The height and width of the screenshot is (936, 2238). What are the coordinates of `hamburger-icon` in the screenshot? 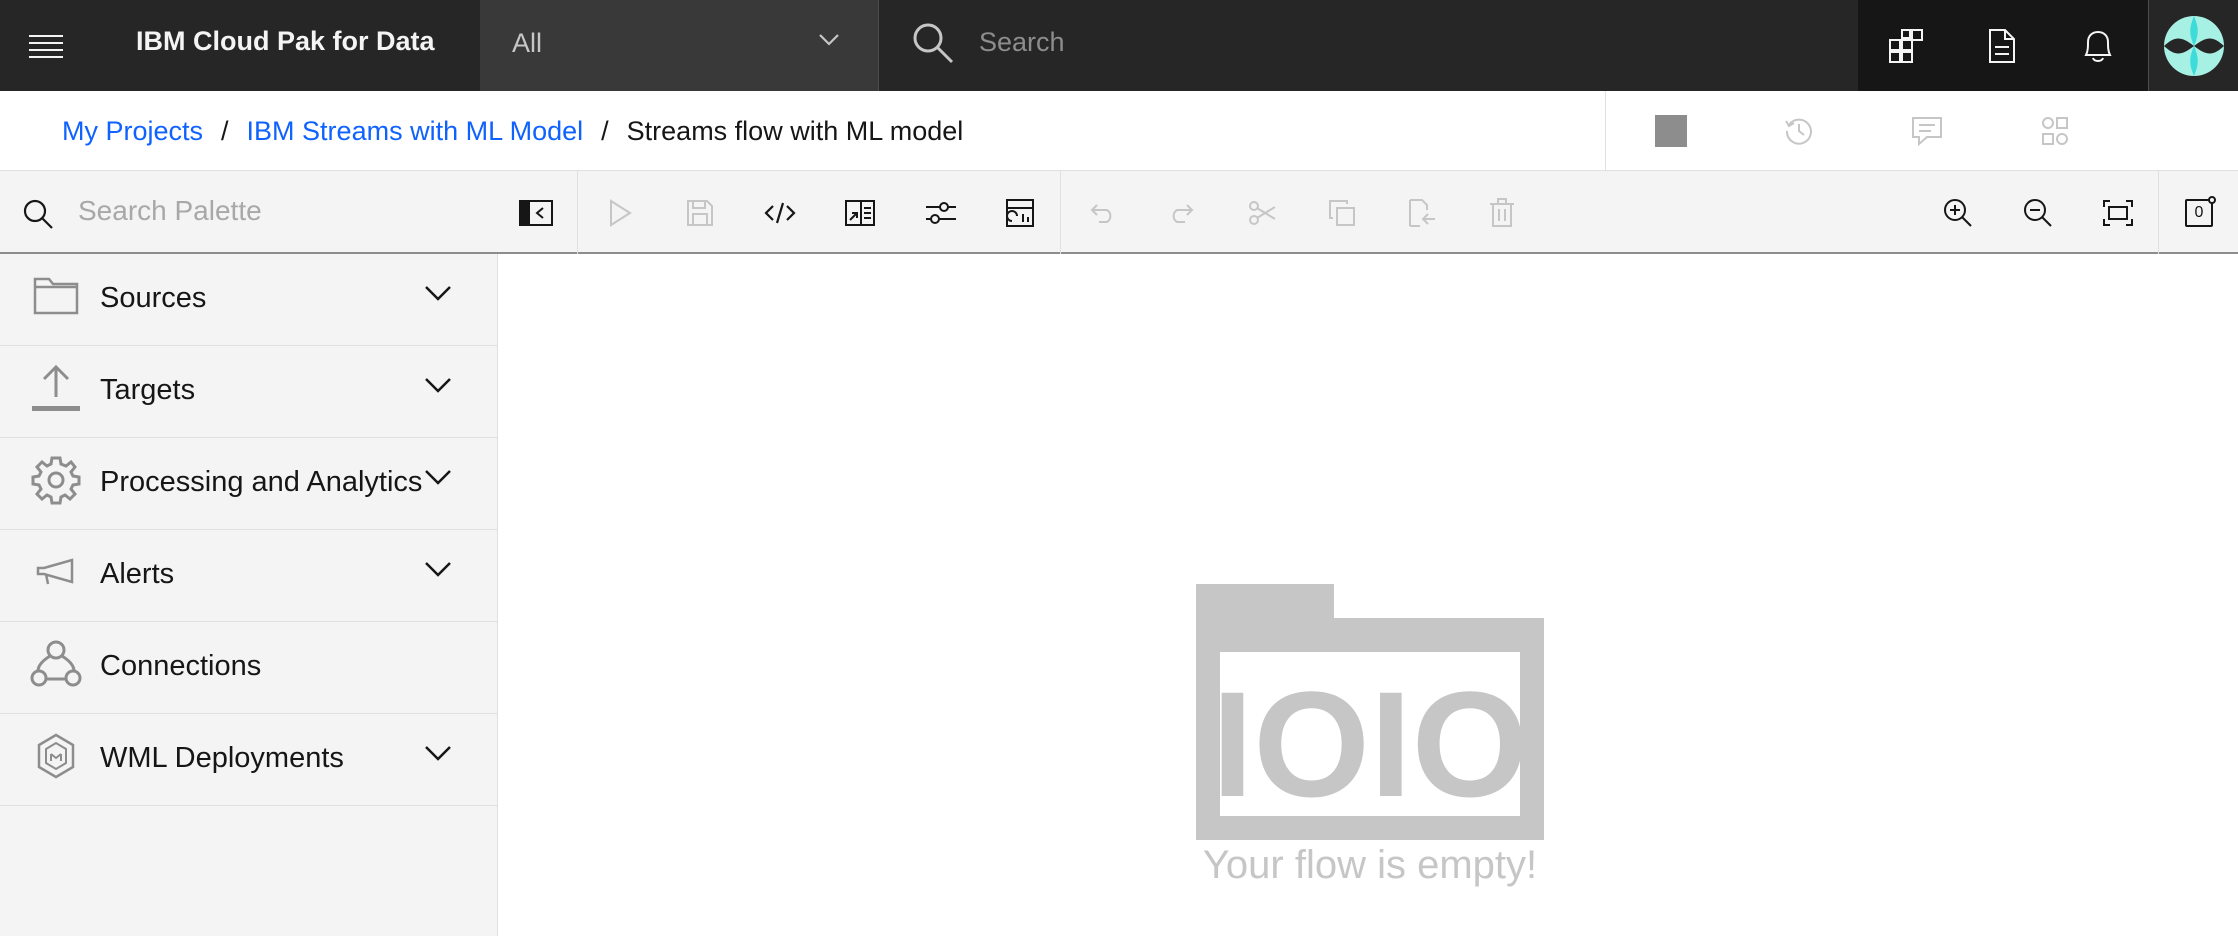 It's located at (45, 46).